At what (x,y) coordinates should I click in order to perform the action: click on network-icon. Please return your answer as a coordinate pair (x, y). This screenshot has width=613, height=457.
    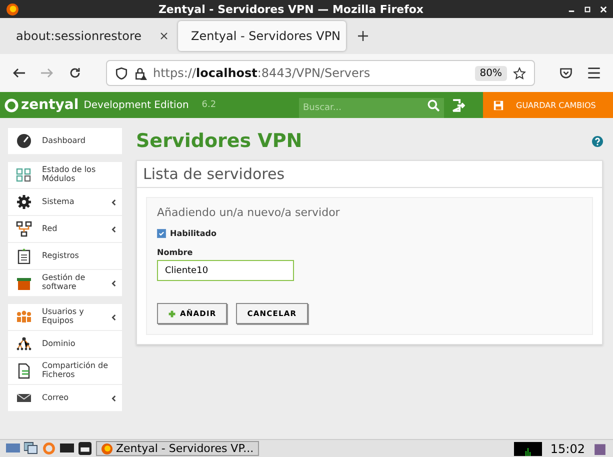
    Looking at the image, I should click on (24, 229).